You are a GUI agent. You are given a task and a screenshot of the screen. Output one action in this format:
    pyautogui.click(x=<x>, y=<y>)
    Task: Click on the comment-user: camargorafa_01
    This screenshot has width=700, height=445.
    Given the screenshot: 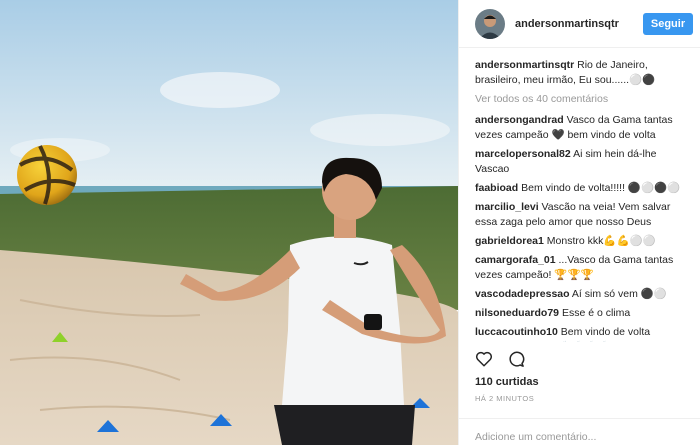 What is the action you would take?
    pyautogui.click(x=515, y=260)
    